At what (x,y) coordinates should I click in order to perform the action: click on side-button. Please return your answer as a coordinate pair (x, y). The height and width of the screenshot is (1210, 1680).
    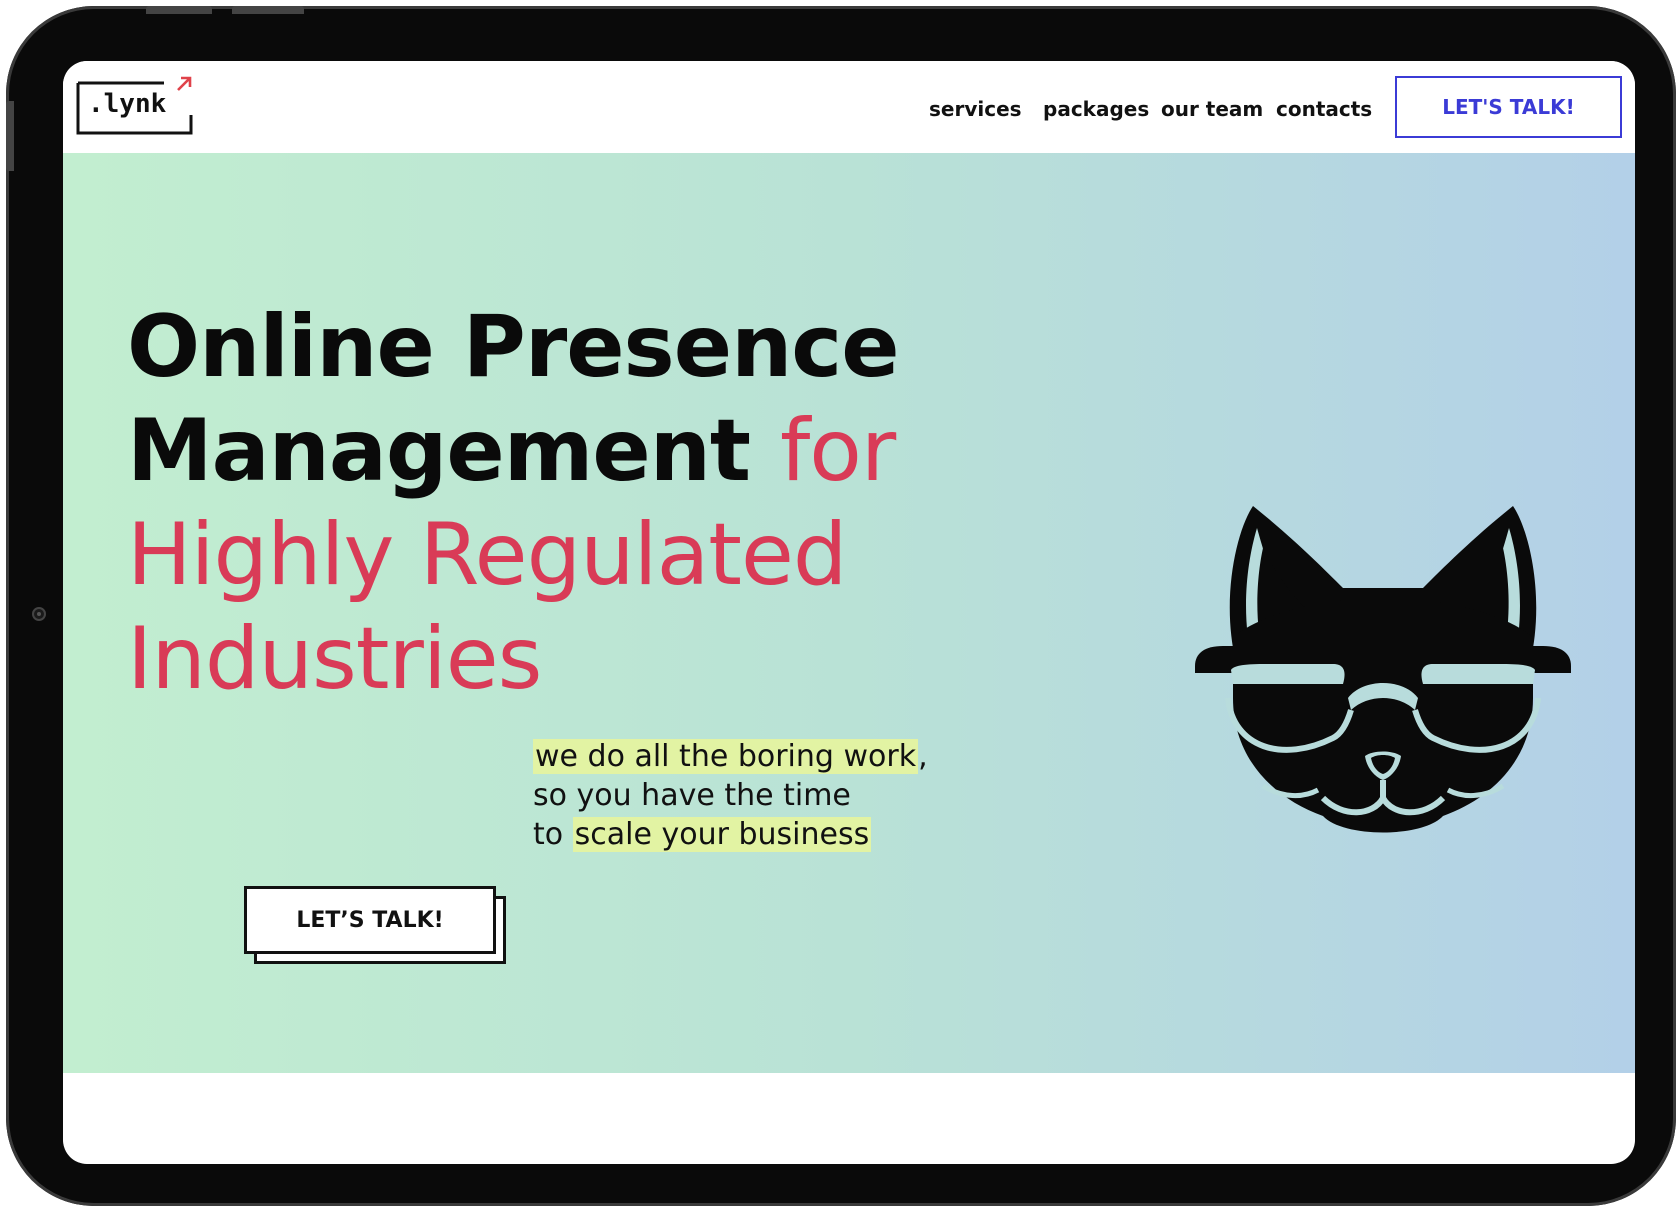
    Looking at the image, I should click on (10, 136).